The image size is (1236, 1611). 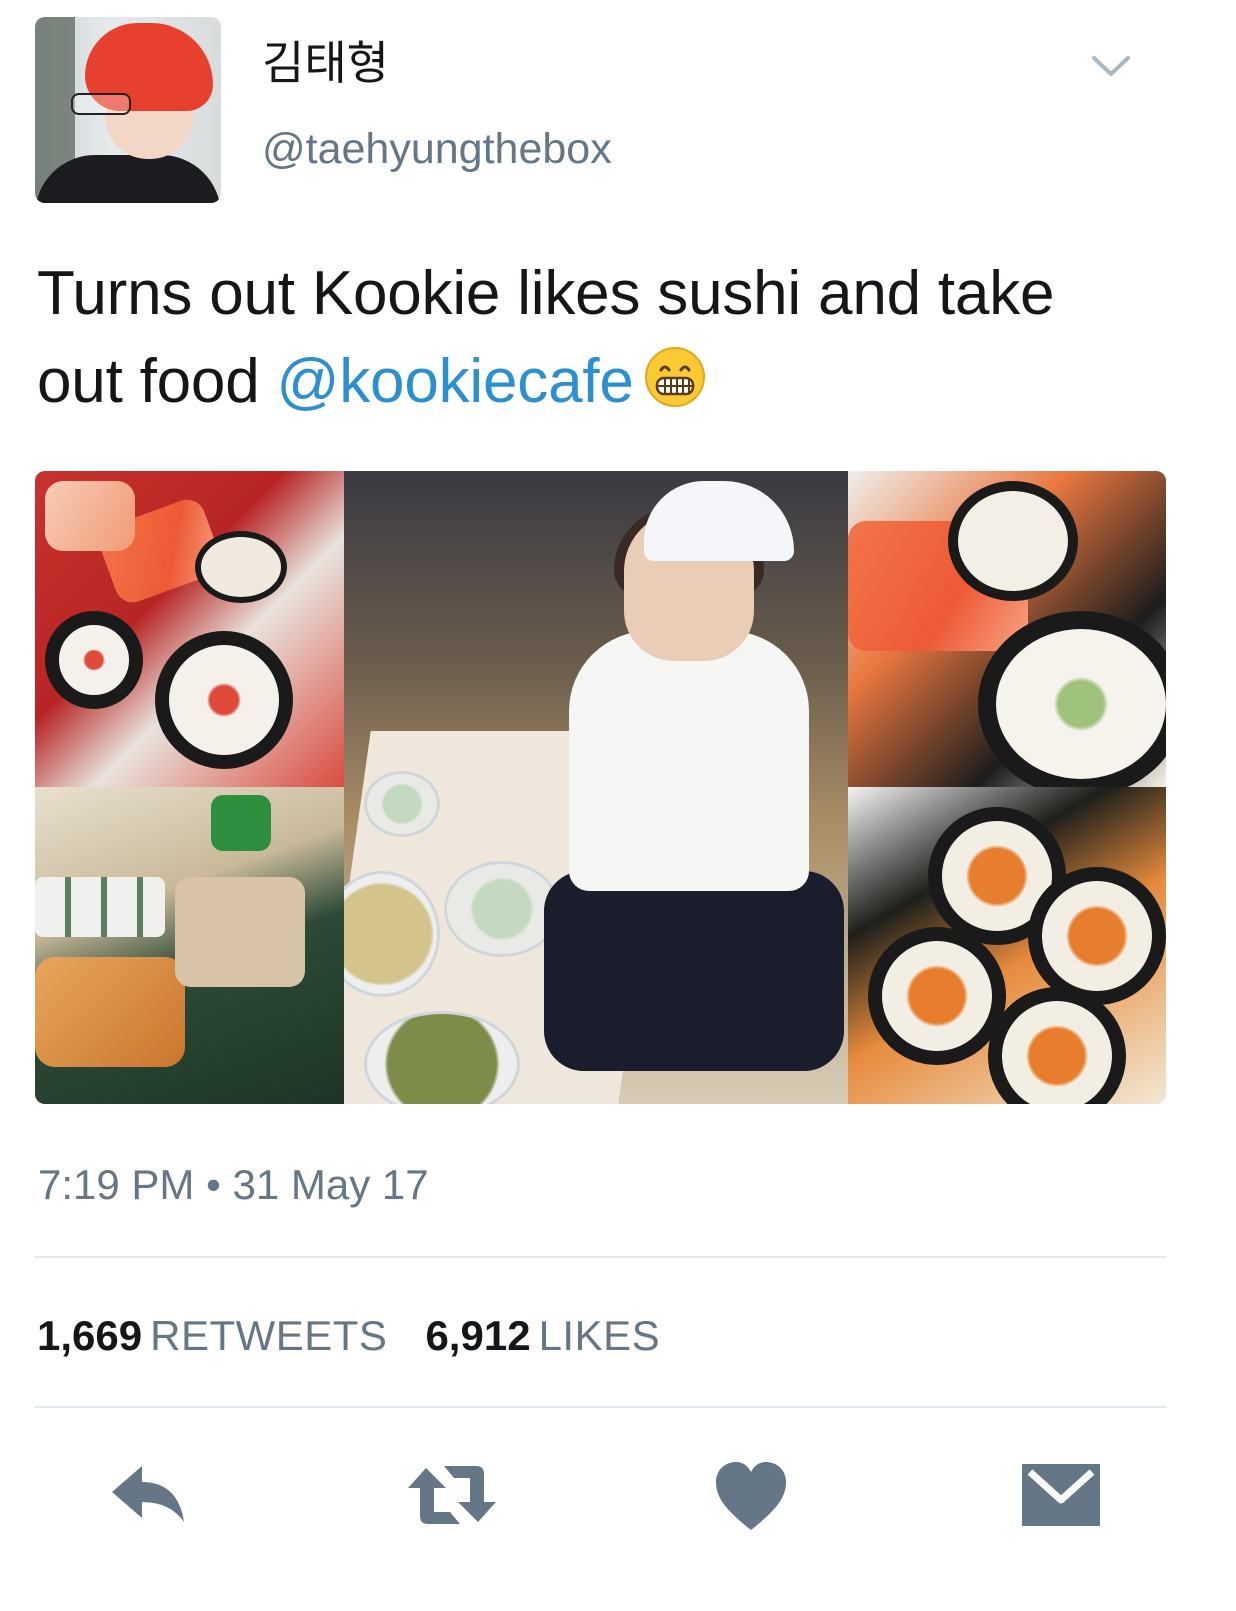 I want to click on retweets-count: 1,669, so click(x=90, y=1335).